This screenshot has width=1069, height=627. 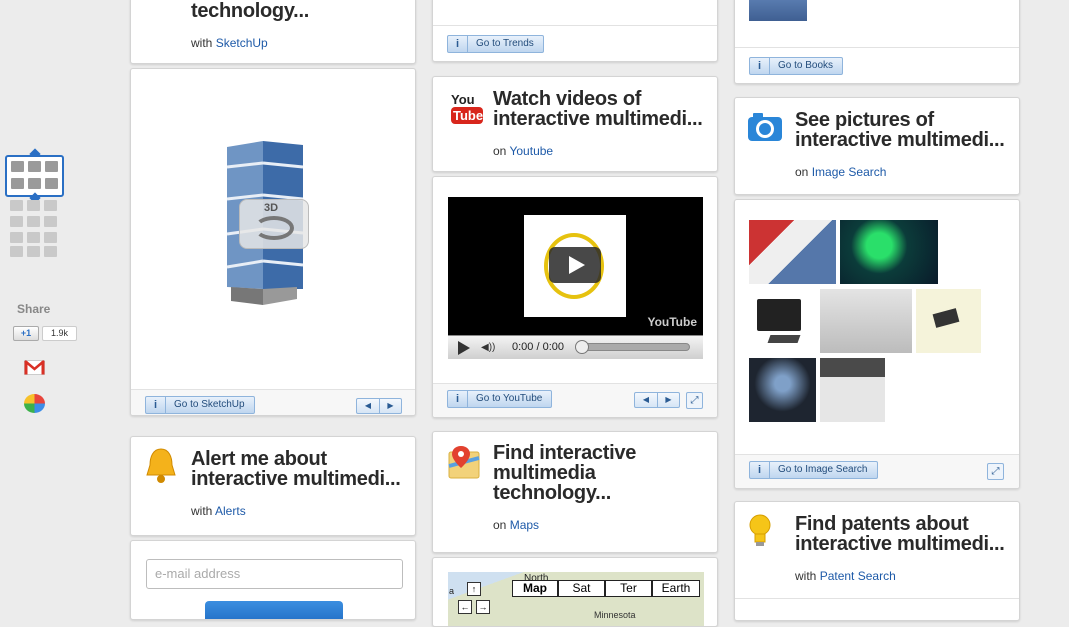 What do you see at coordinates (995, 471) in the screenshot?
I see `images-expand-icon: ⤢` at bounding box center [995, 471].